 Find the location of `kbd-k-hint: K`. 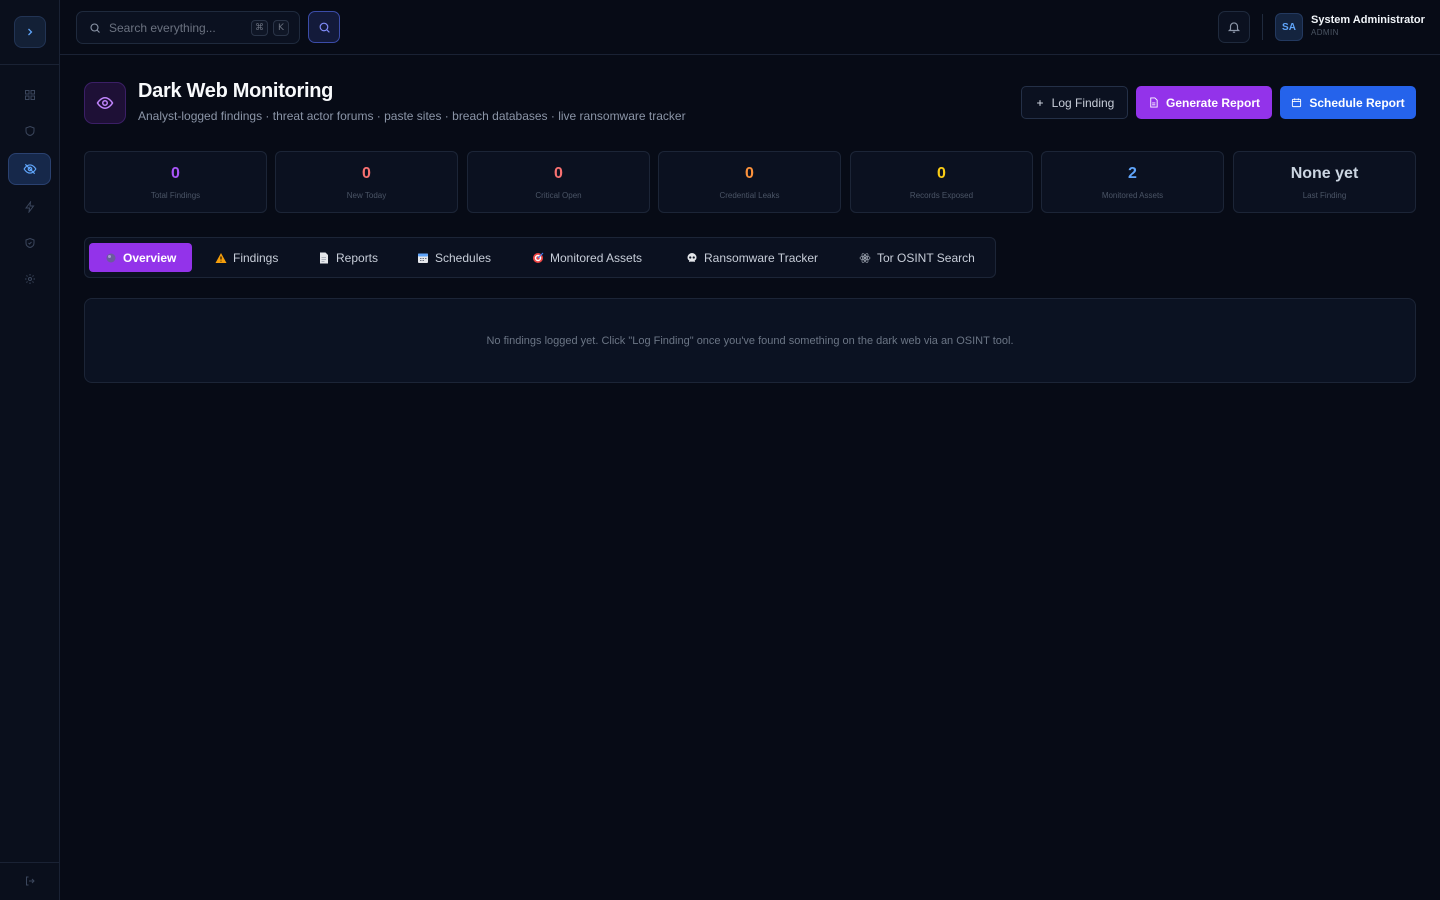

kbd-k-hint: K is located at coordinates (281, 28).